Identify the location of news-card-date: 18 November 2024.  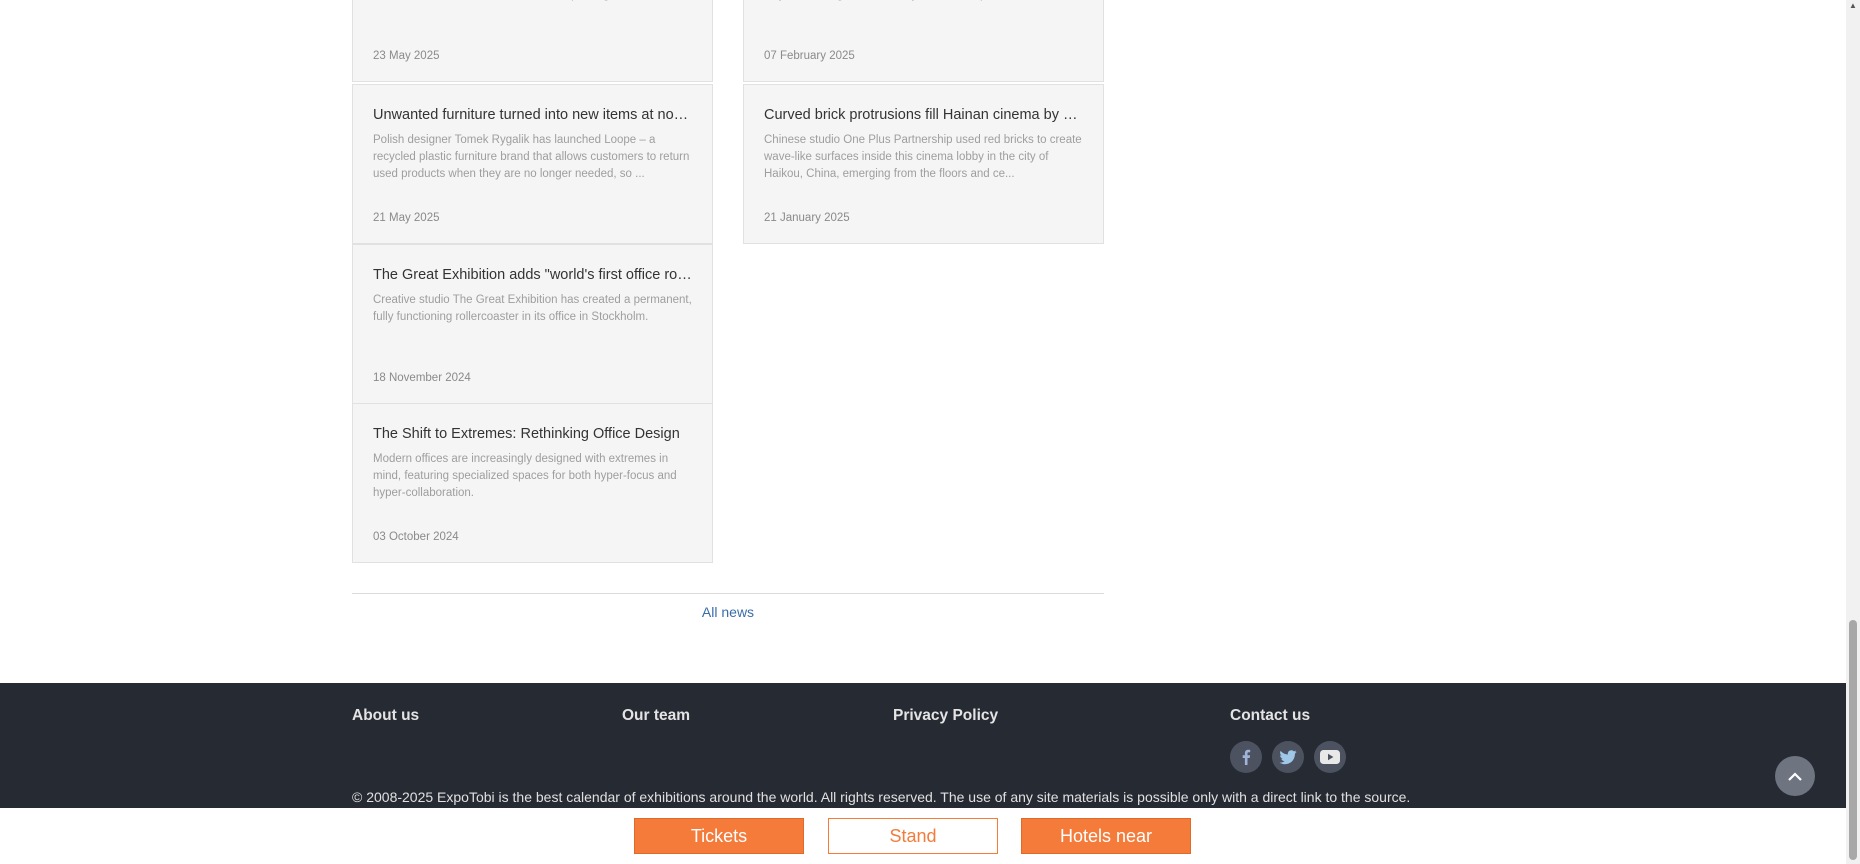
(422, 378).